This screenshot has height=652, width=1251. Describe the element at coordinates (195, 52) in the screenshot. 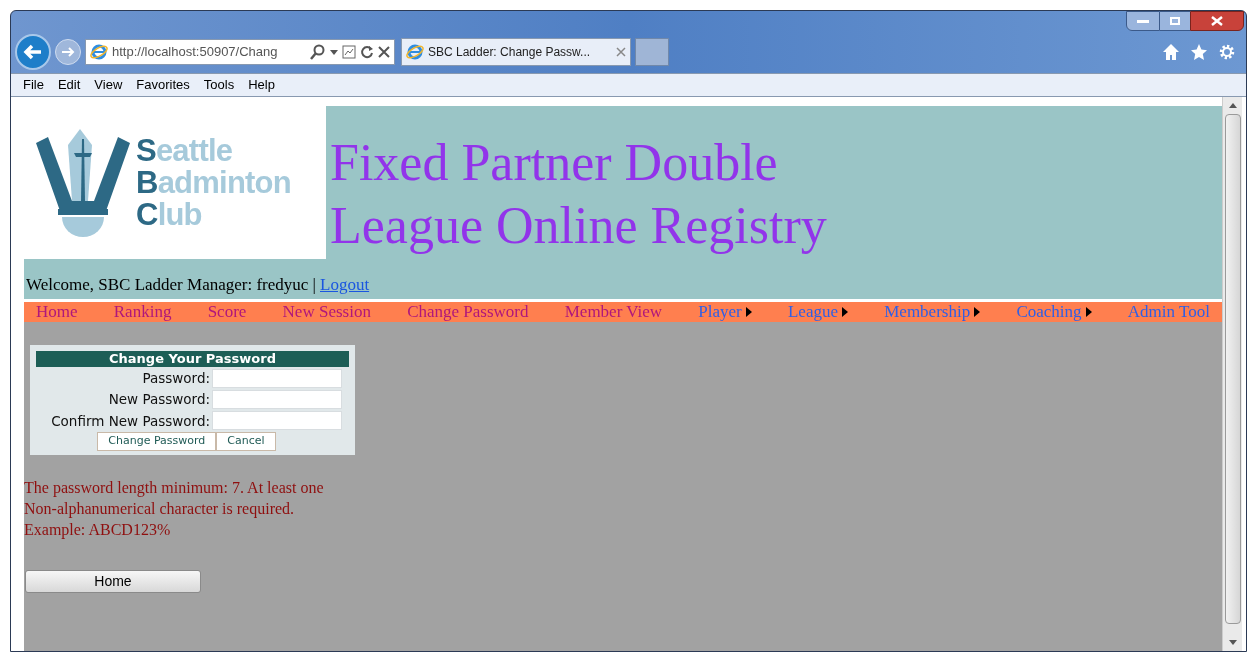

I see `url-text: http://localhost:50907/Chang` at that location.